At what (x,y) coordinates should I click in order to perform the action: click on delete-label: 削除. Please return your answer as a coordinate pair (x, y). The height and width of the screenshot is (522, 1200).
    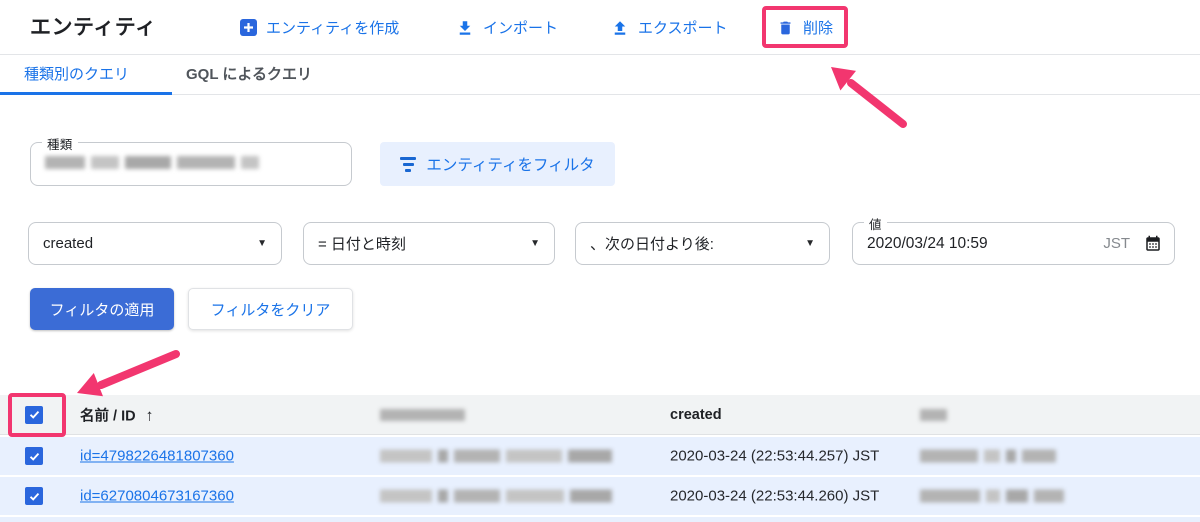
    Looking at the image, I should click on (818, 28).